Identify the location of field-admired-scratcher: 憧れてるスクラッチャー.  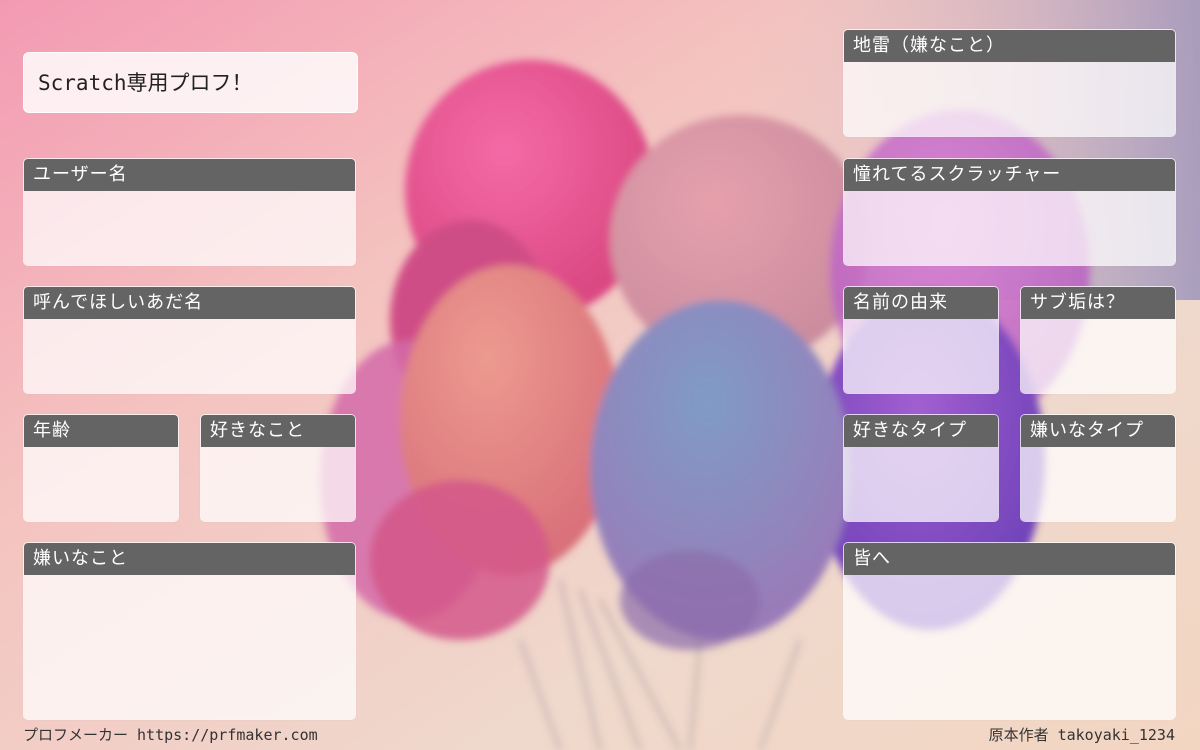
(1009, 212).